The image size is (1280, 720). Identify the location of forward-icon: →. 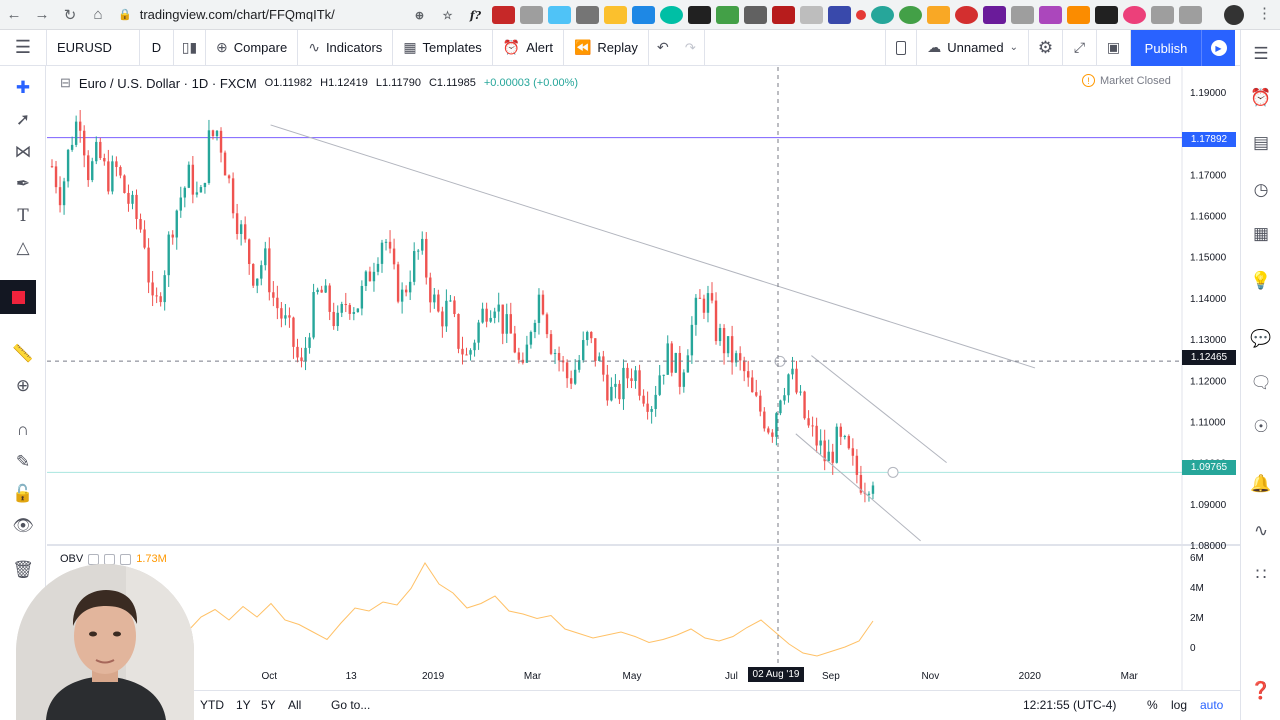
(42, 15).